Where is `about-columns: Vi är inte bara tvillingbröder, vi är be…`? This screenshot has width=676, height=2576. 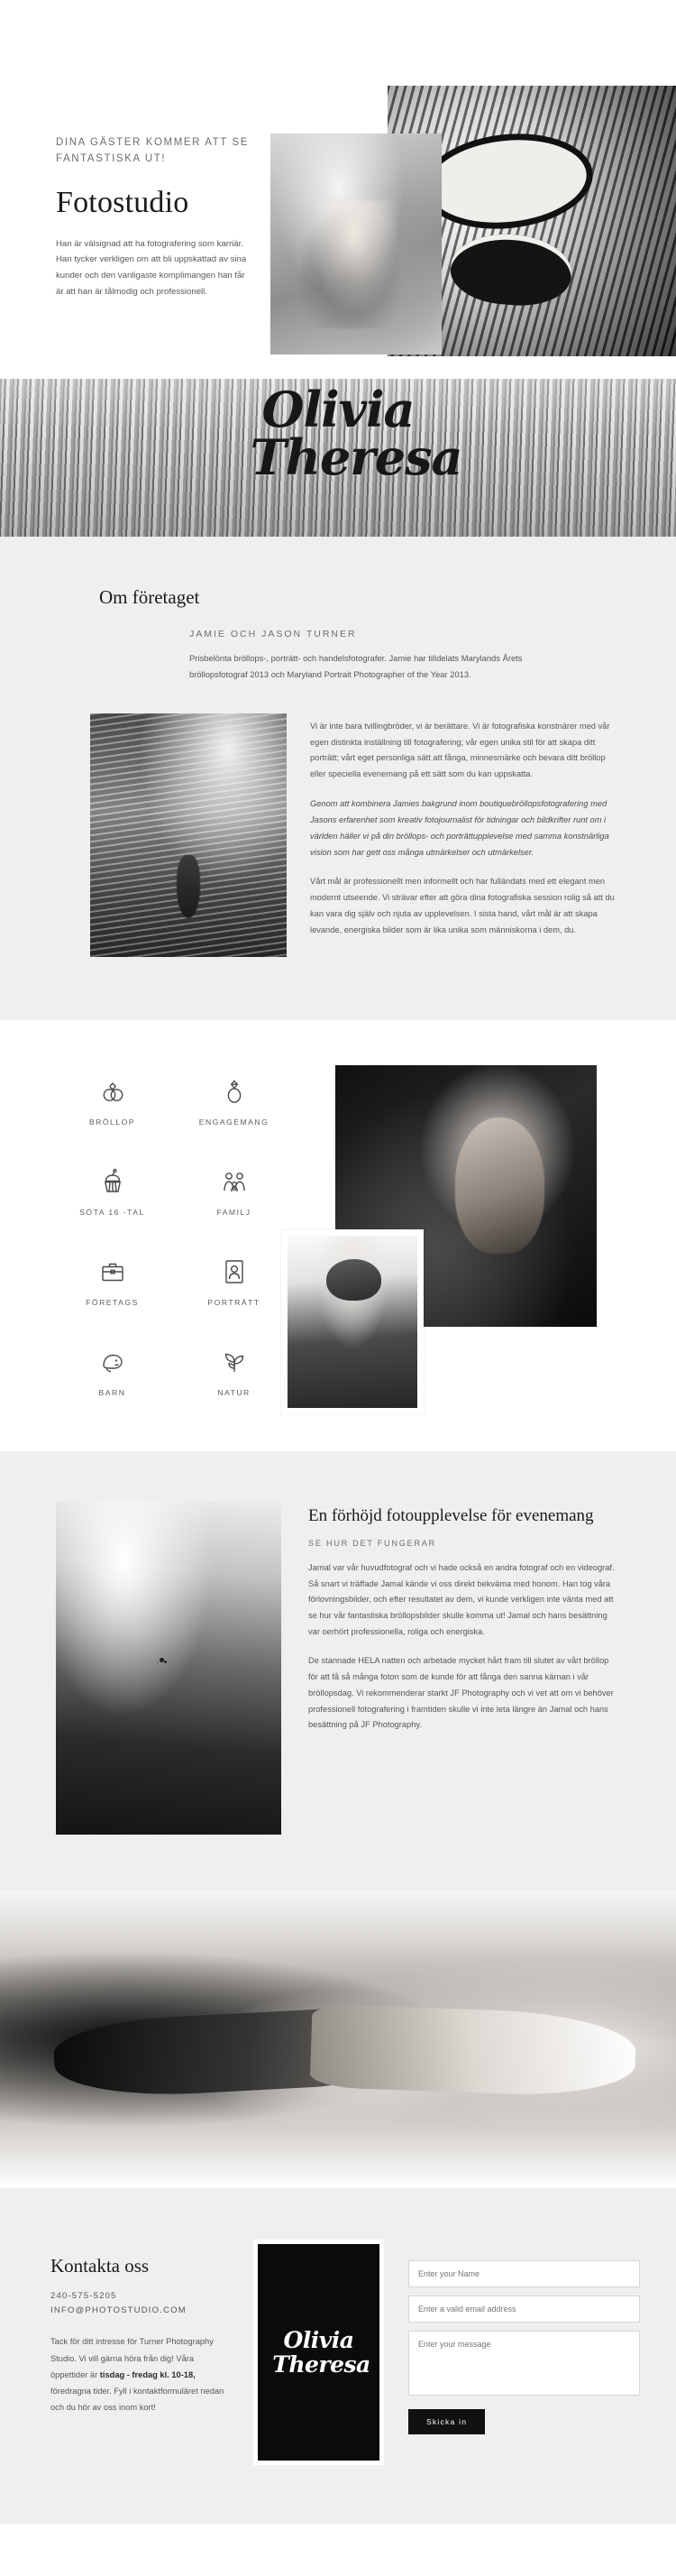
about-columns: Vi är inte bara tvillingbröder, vi är be… is located at coordinates (355, 835).